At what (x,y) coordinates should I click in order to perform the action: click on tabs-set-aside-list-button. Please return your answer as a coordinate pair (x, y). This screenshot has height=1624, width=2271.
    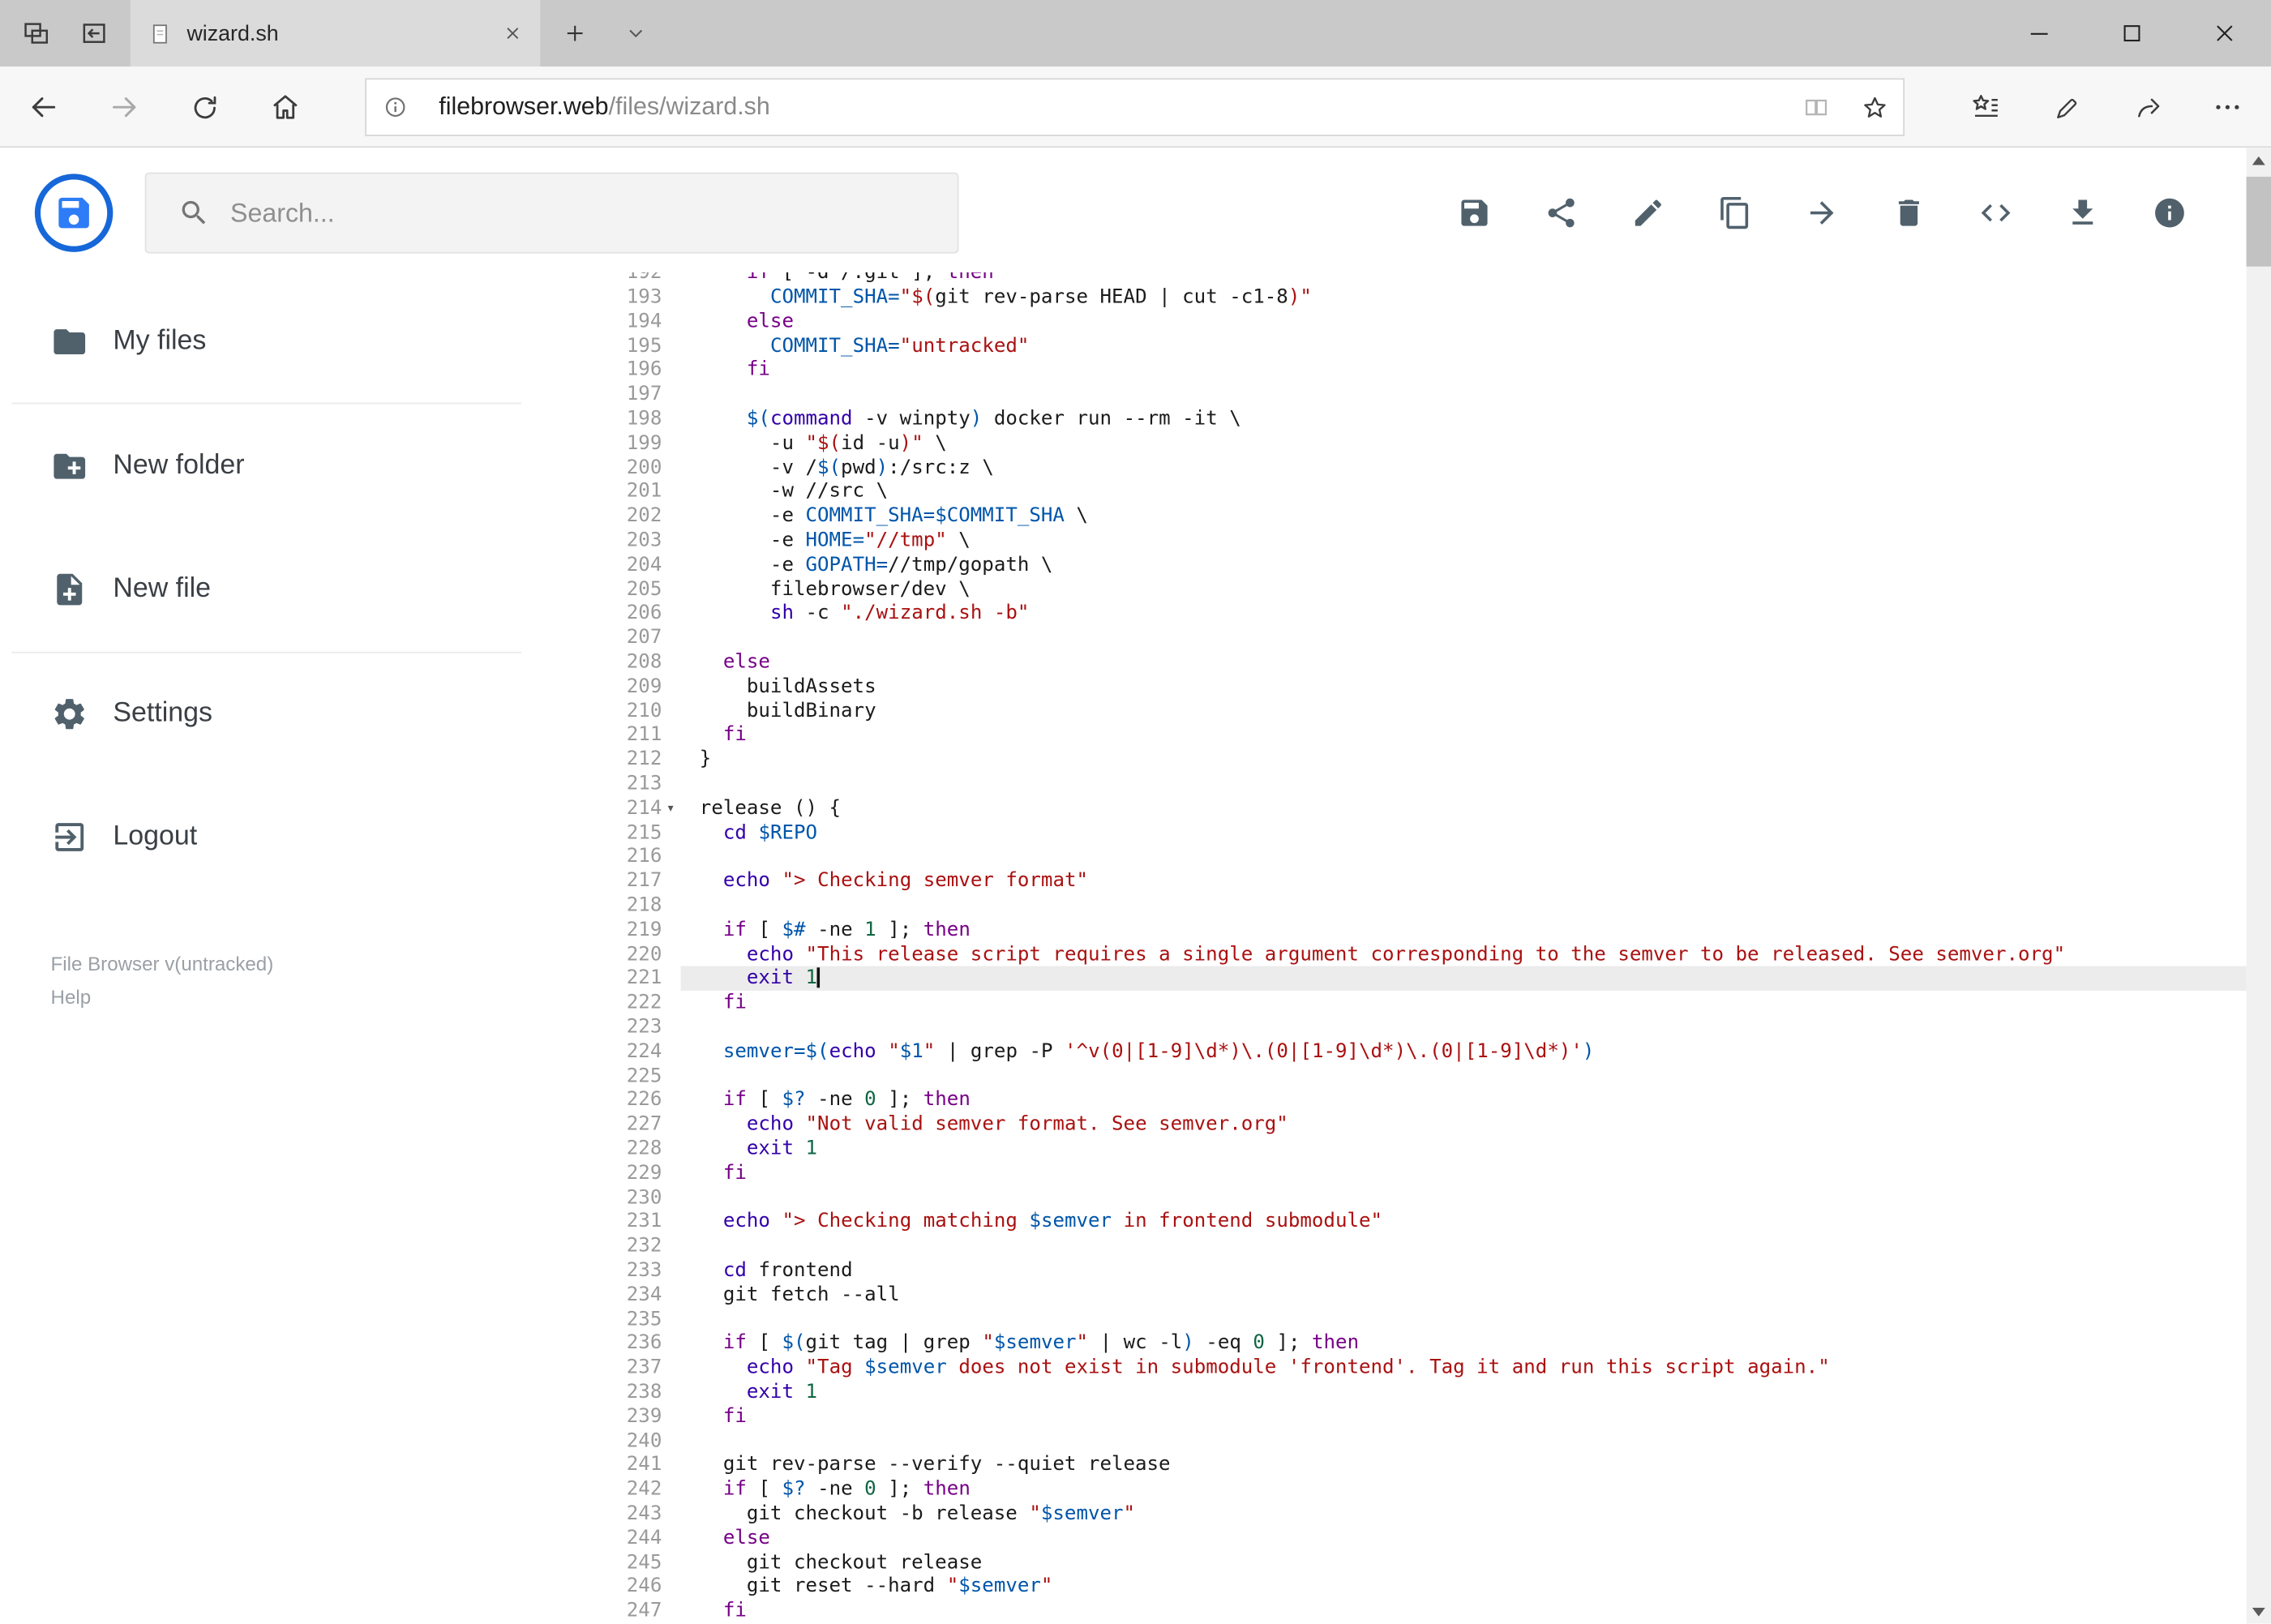
    Looking at the image, I should click on (37, 33).